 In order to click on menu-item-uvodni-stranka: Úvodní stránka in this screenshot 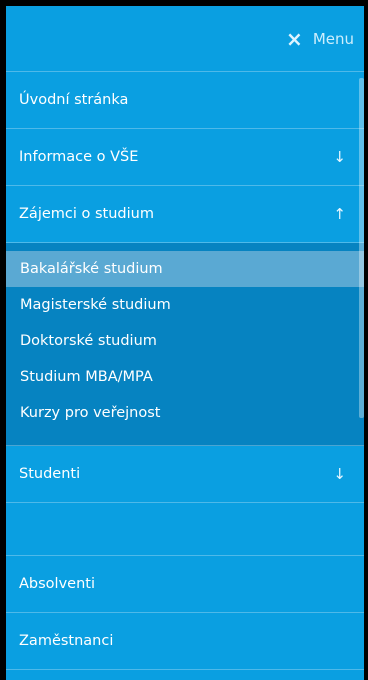, I will do `click(185, 100)`.